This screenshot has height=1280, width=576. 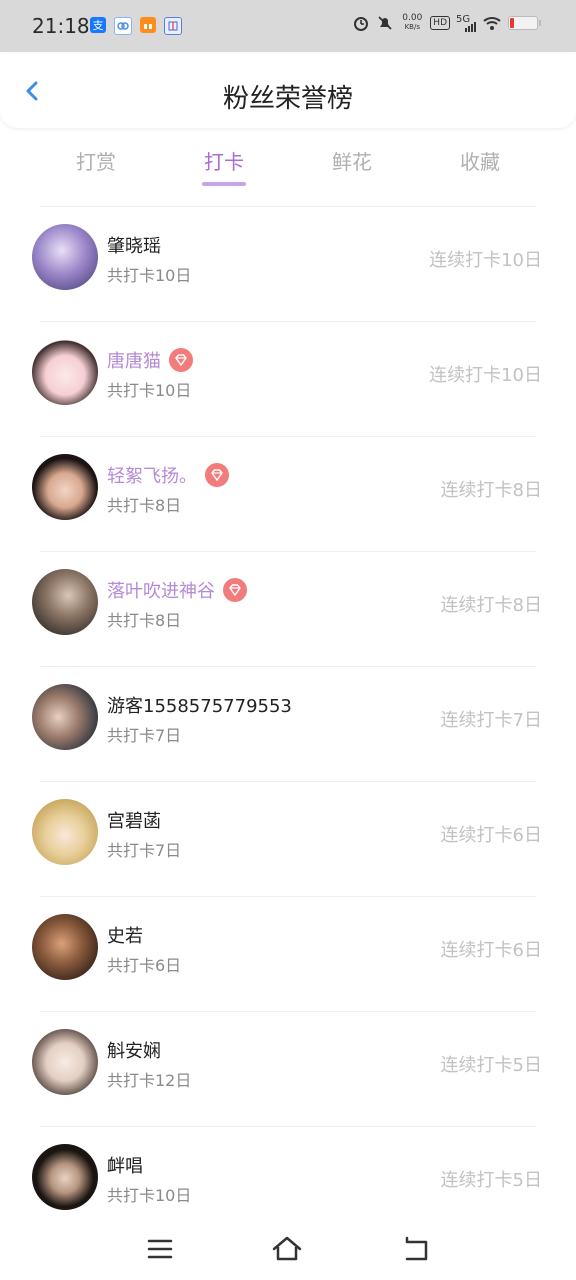 I want to click on tab-checkin: 打卡, so click(x=224, y=160).